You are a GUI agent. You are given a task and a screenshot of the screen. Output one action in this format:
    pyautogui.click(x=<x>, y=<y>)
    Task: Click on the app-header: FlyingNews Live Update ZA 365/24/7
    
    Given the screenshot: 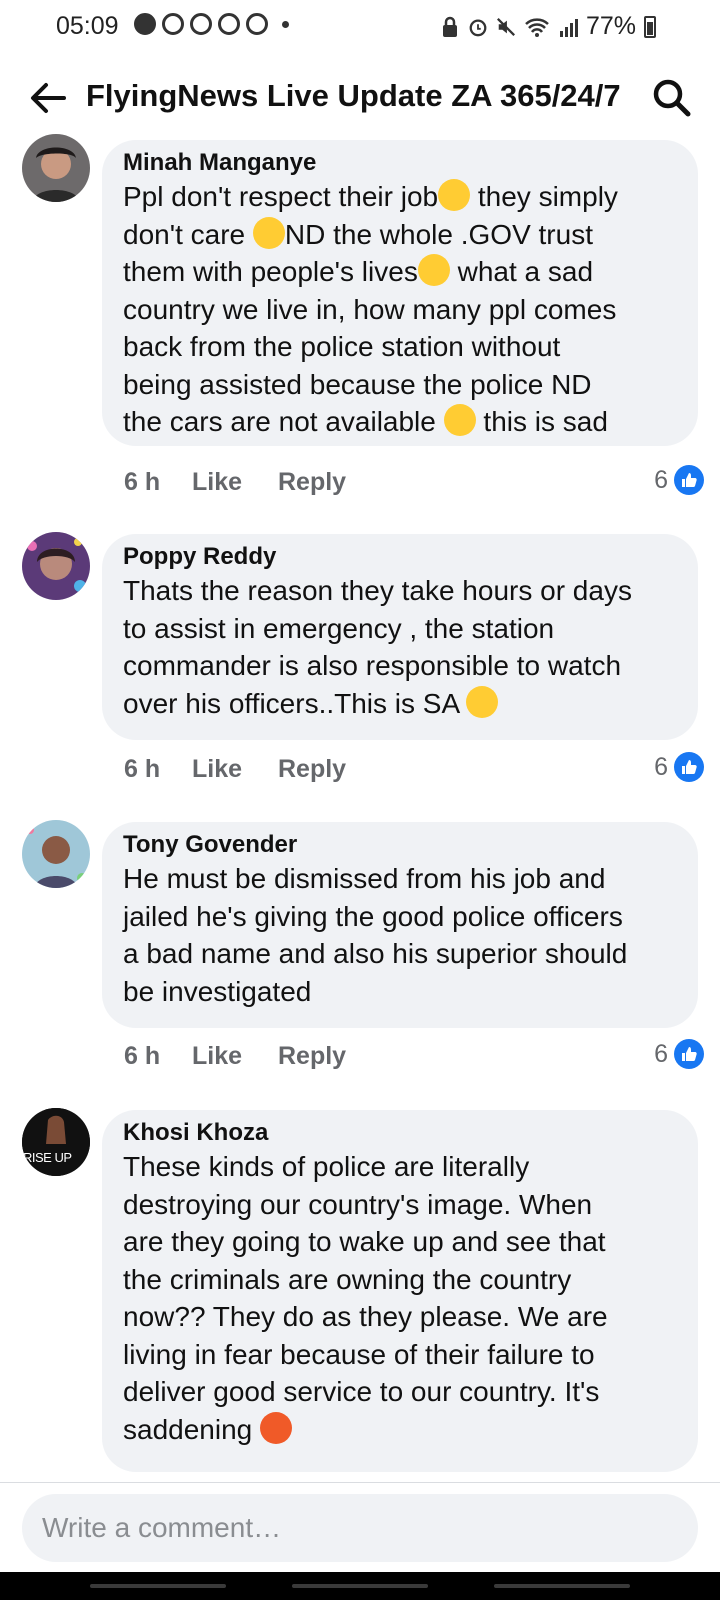 What is the action you would take?
    pyautogui.click(x=360, y=99)
    